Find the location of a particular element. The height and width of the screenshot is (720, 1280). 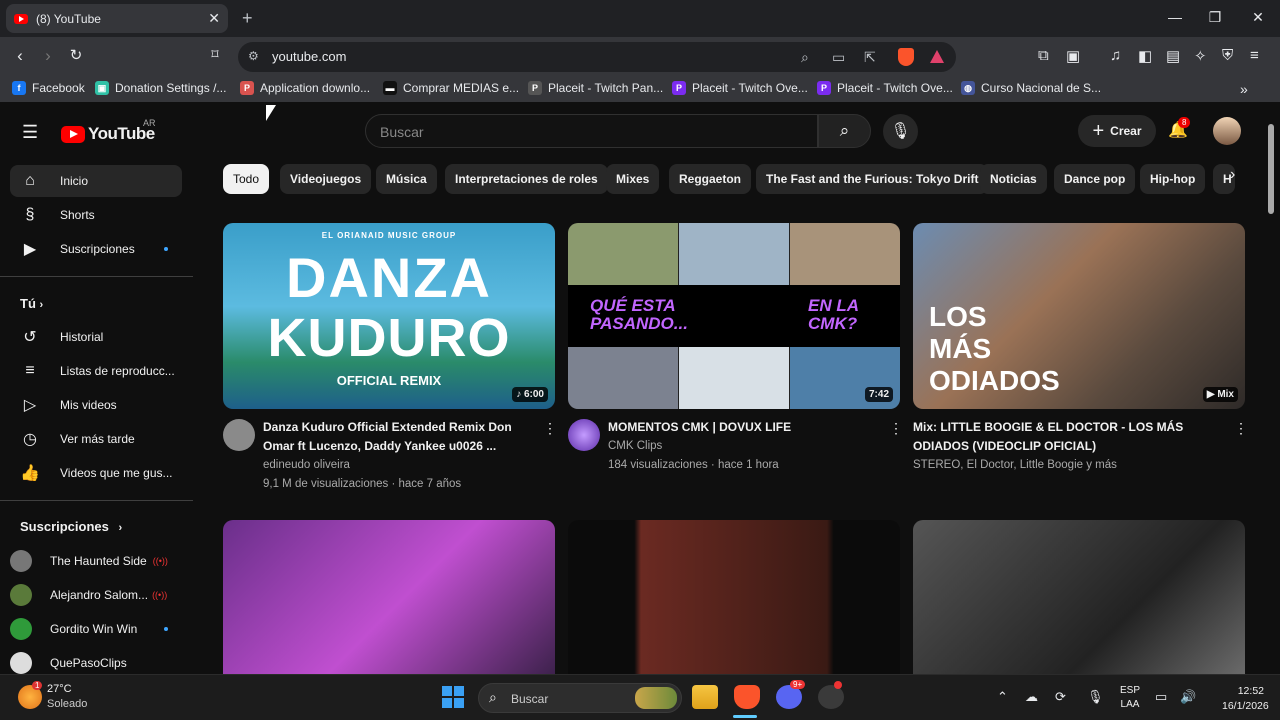

windows-start-icon is located at coordinates (453, 697).